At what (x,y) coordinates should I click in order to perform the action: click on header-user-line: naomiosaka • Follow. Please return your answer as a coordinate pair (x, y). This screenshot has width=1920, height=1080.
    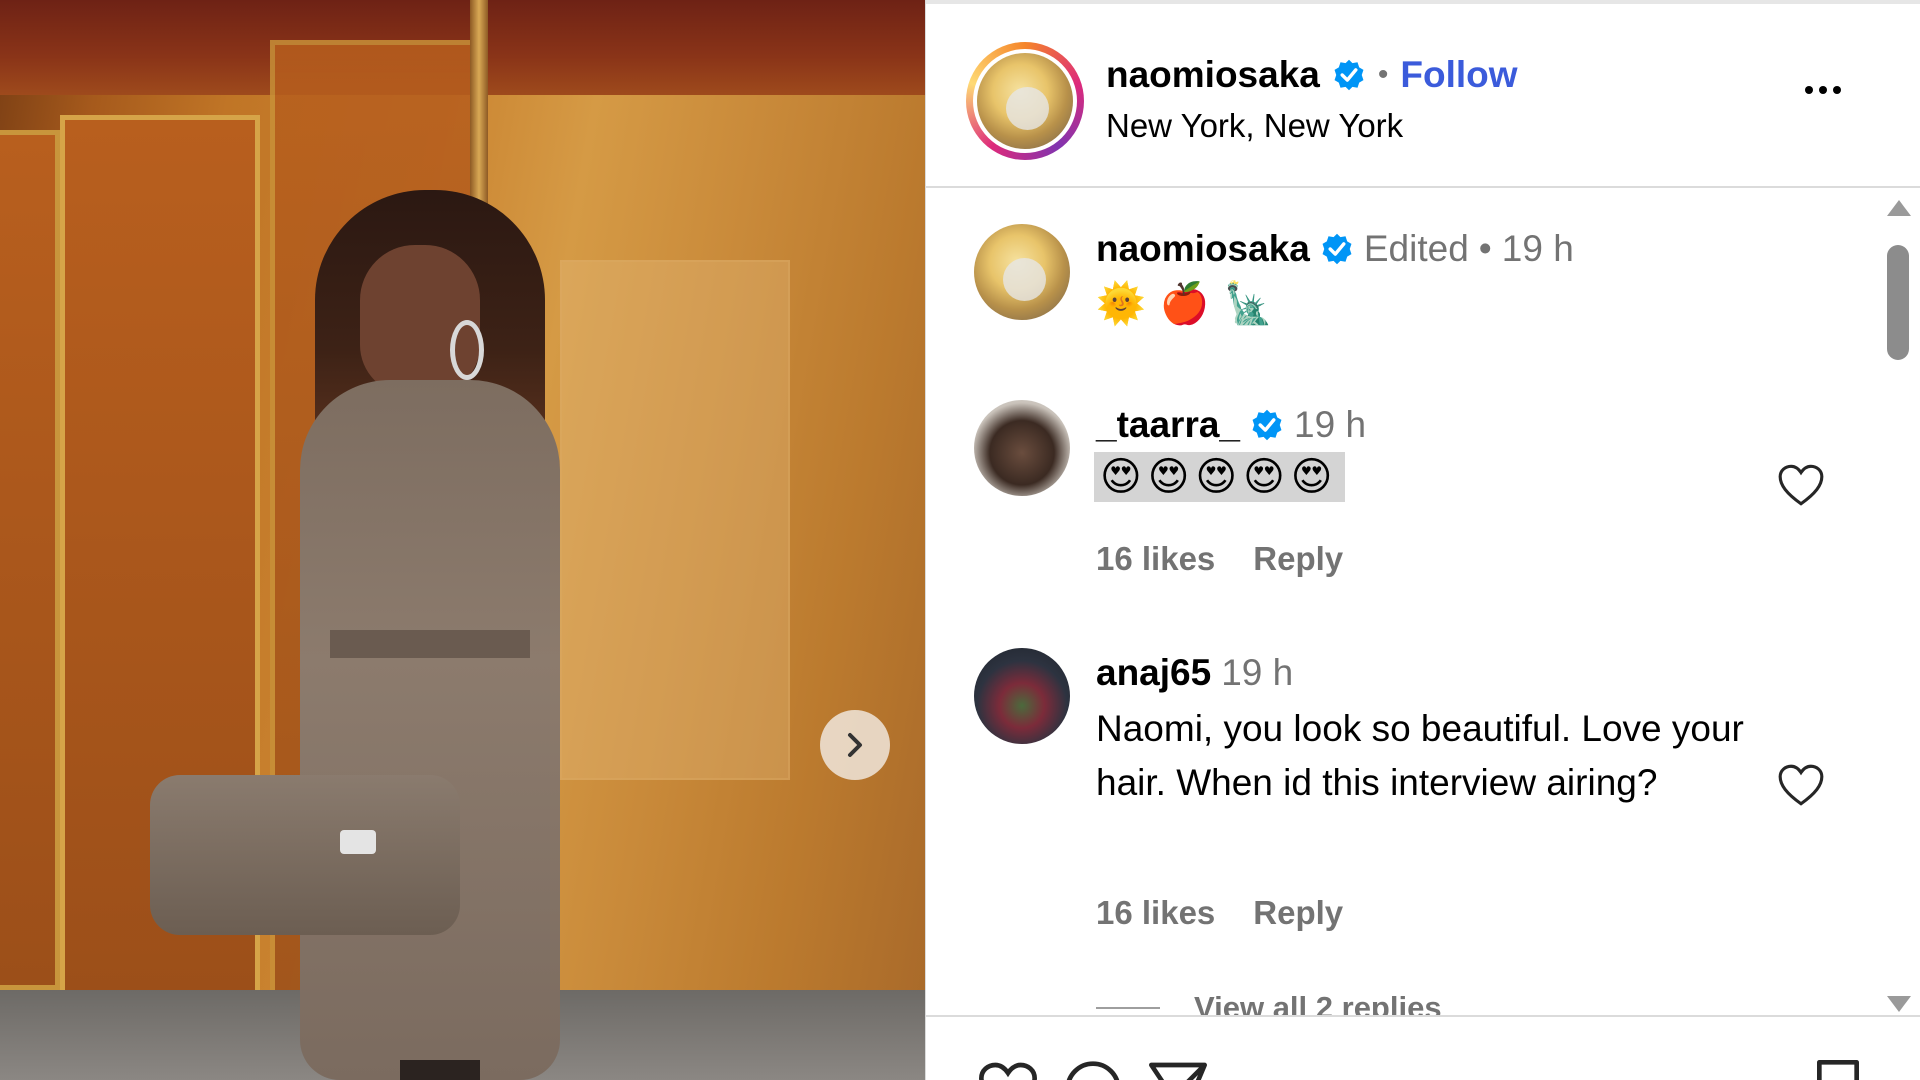
    Looking at the image, I should click on (1312, 75).